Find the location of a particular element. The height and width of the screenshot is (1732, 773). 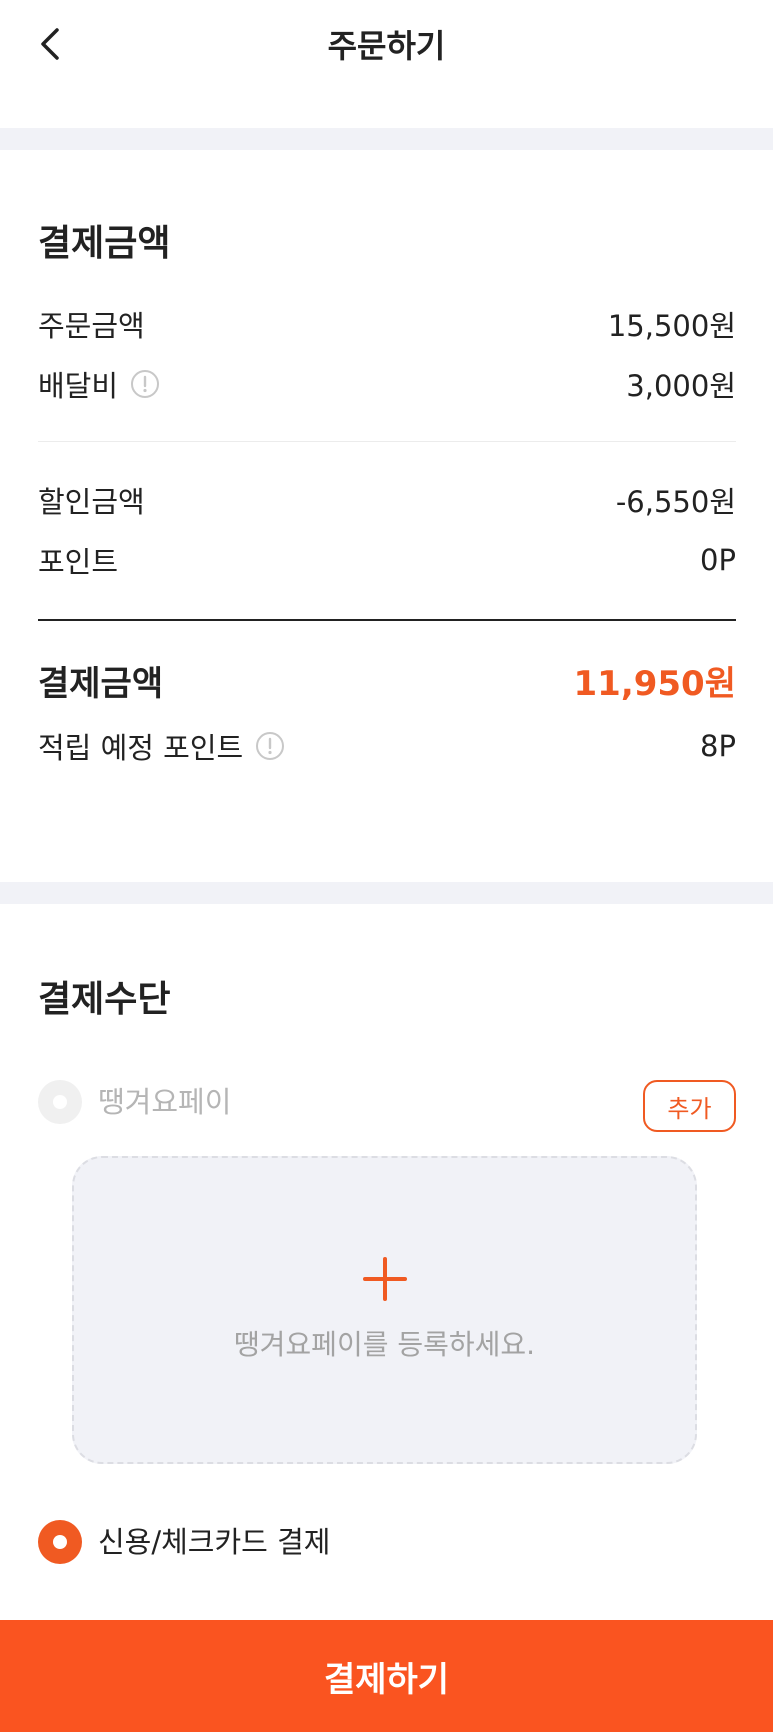

delivery-fee-label-wrap: 배달비 is located at coordinates (99, 384).